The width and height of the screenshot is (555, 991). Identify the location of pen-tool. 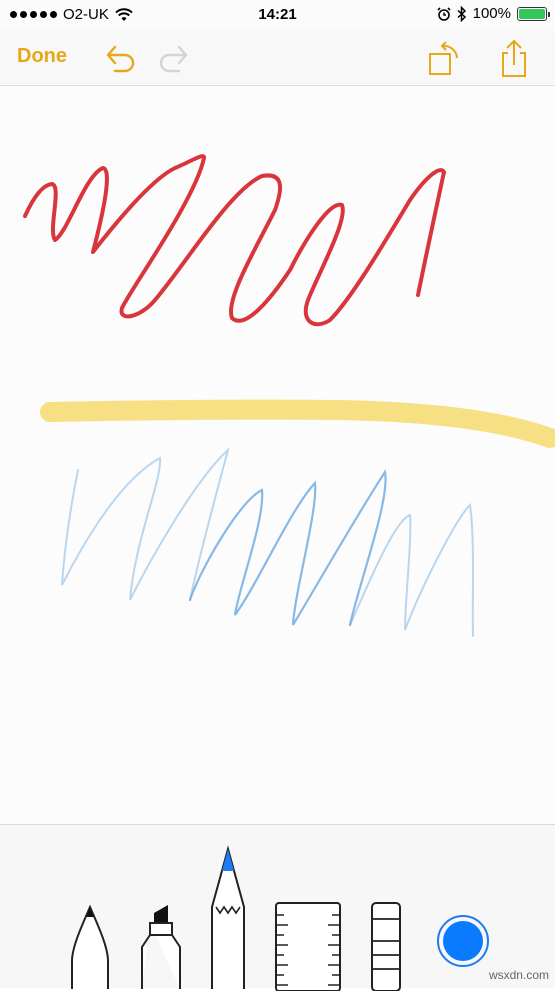
(90, 946).